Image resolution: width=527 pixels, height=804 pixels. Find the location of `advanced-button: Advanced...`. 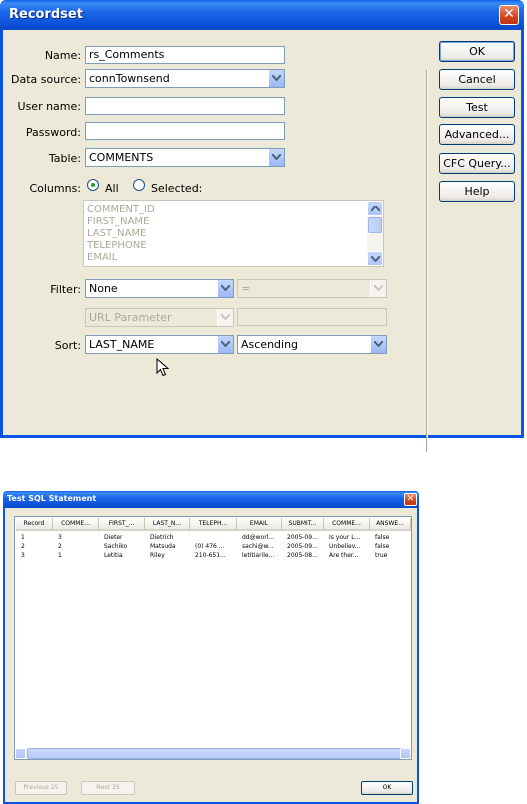

advanced-button: Advanced... is located at coordinates (477, 134).